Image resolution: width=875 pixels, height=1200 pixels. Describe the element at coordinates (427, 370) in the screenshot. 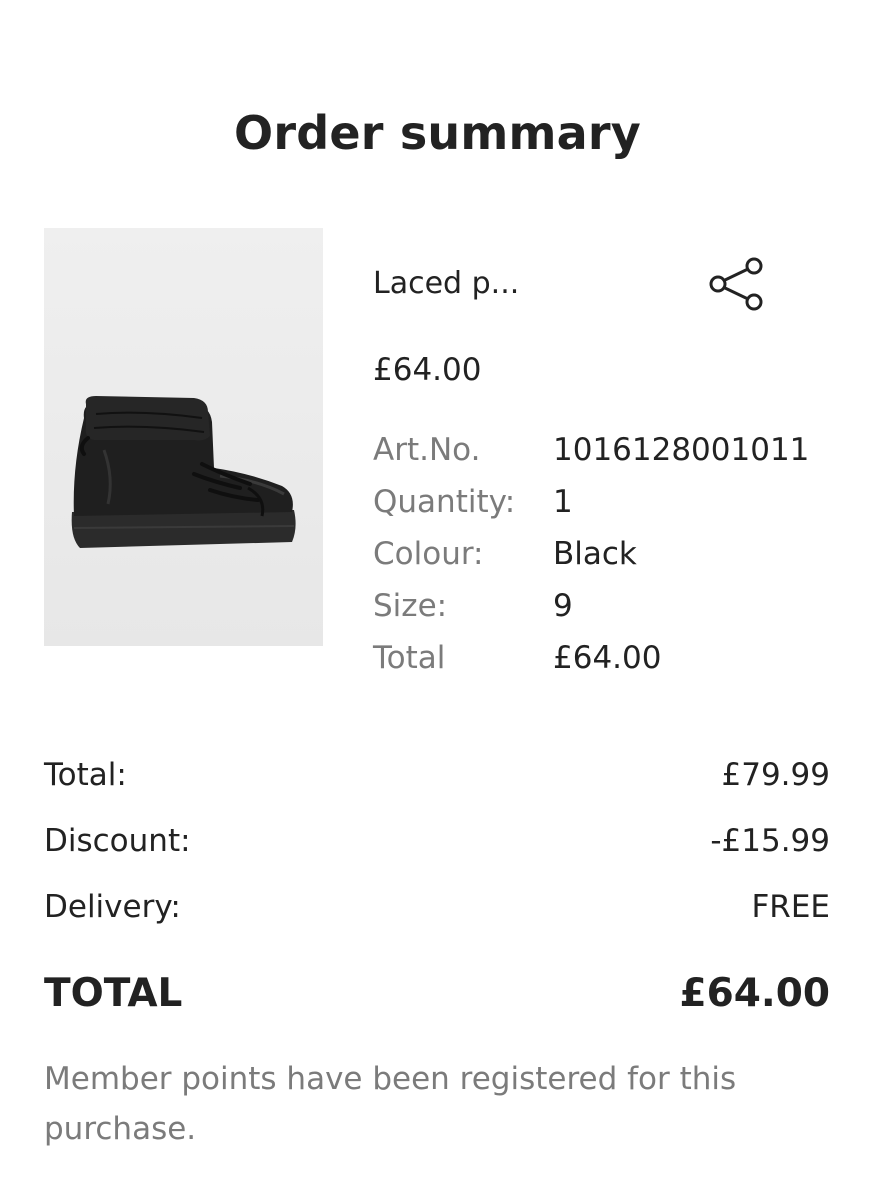

I see `product-price: £64.00` at that location.